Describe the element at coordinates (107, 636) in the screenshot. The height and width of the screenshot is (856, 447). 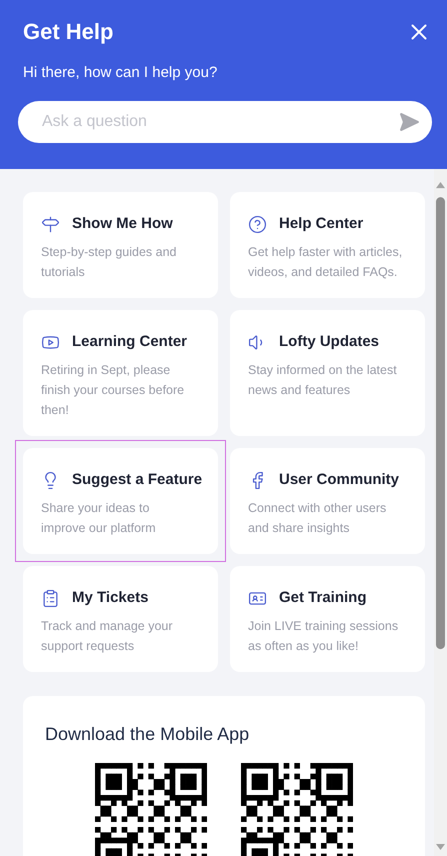
I see `card-description: Track and manage your support requests` at that location.